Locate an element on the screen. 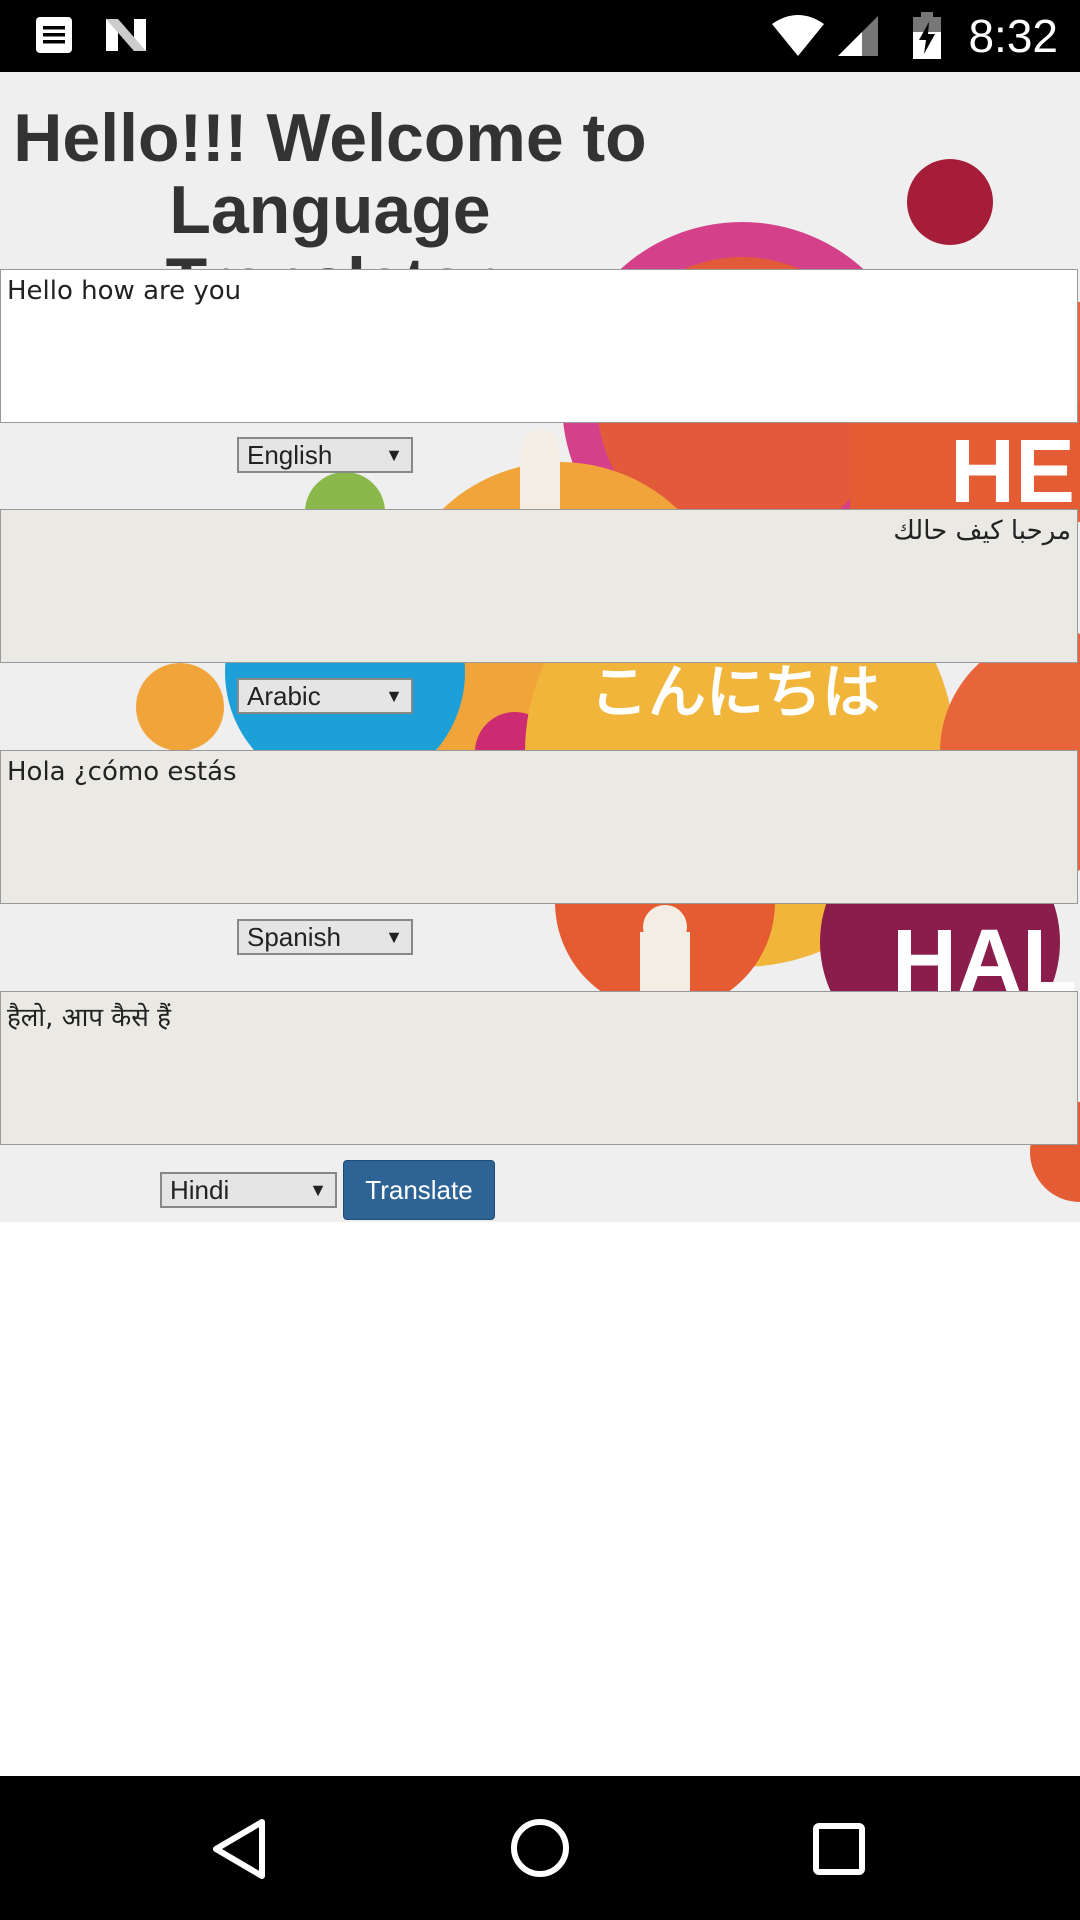  back-icon is located at coordinates (240, 1849).